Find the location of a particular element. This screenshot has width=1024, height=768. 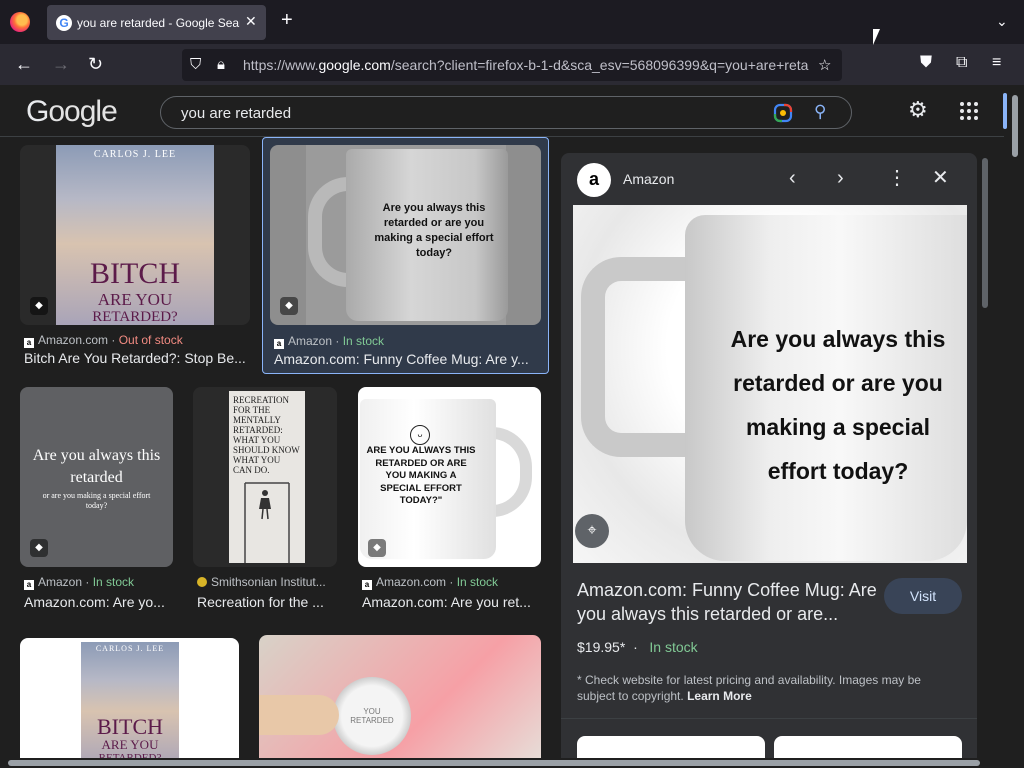

search-query: you are retarded is located at coordinates (236, 113).